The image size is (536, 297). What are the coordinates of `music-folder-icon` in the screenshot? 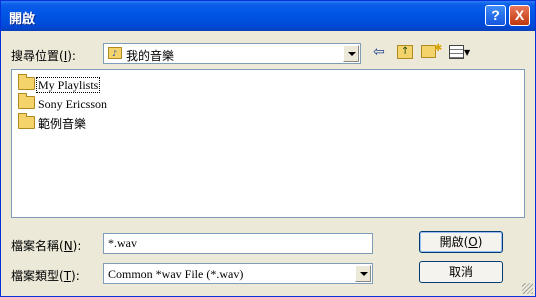 It's located at (26, 121).